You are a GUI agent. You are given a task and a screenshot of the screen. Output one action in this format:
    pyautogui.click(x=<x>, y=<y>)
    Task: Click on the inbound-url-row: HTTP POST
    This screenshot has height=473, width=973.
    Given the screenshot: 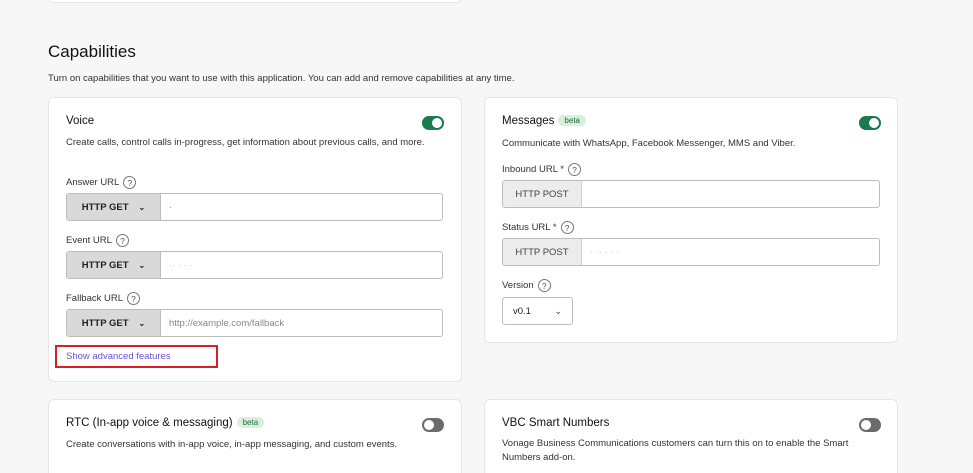 What is the action you would take?
    pyautogui.click(x=691, y=194)
    